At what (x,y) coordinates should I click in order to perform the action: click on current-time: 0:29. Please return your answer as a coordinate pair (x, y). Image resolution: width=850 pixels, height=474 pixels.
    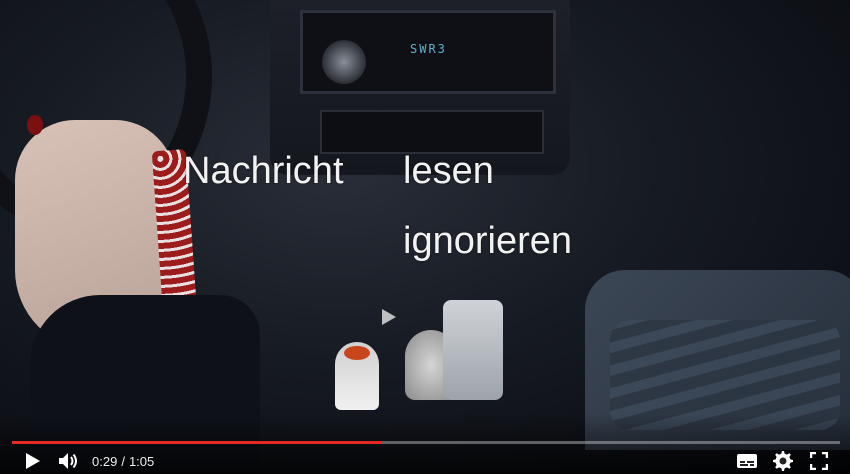
    Looking at the image, I should click on (105, 461).